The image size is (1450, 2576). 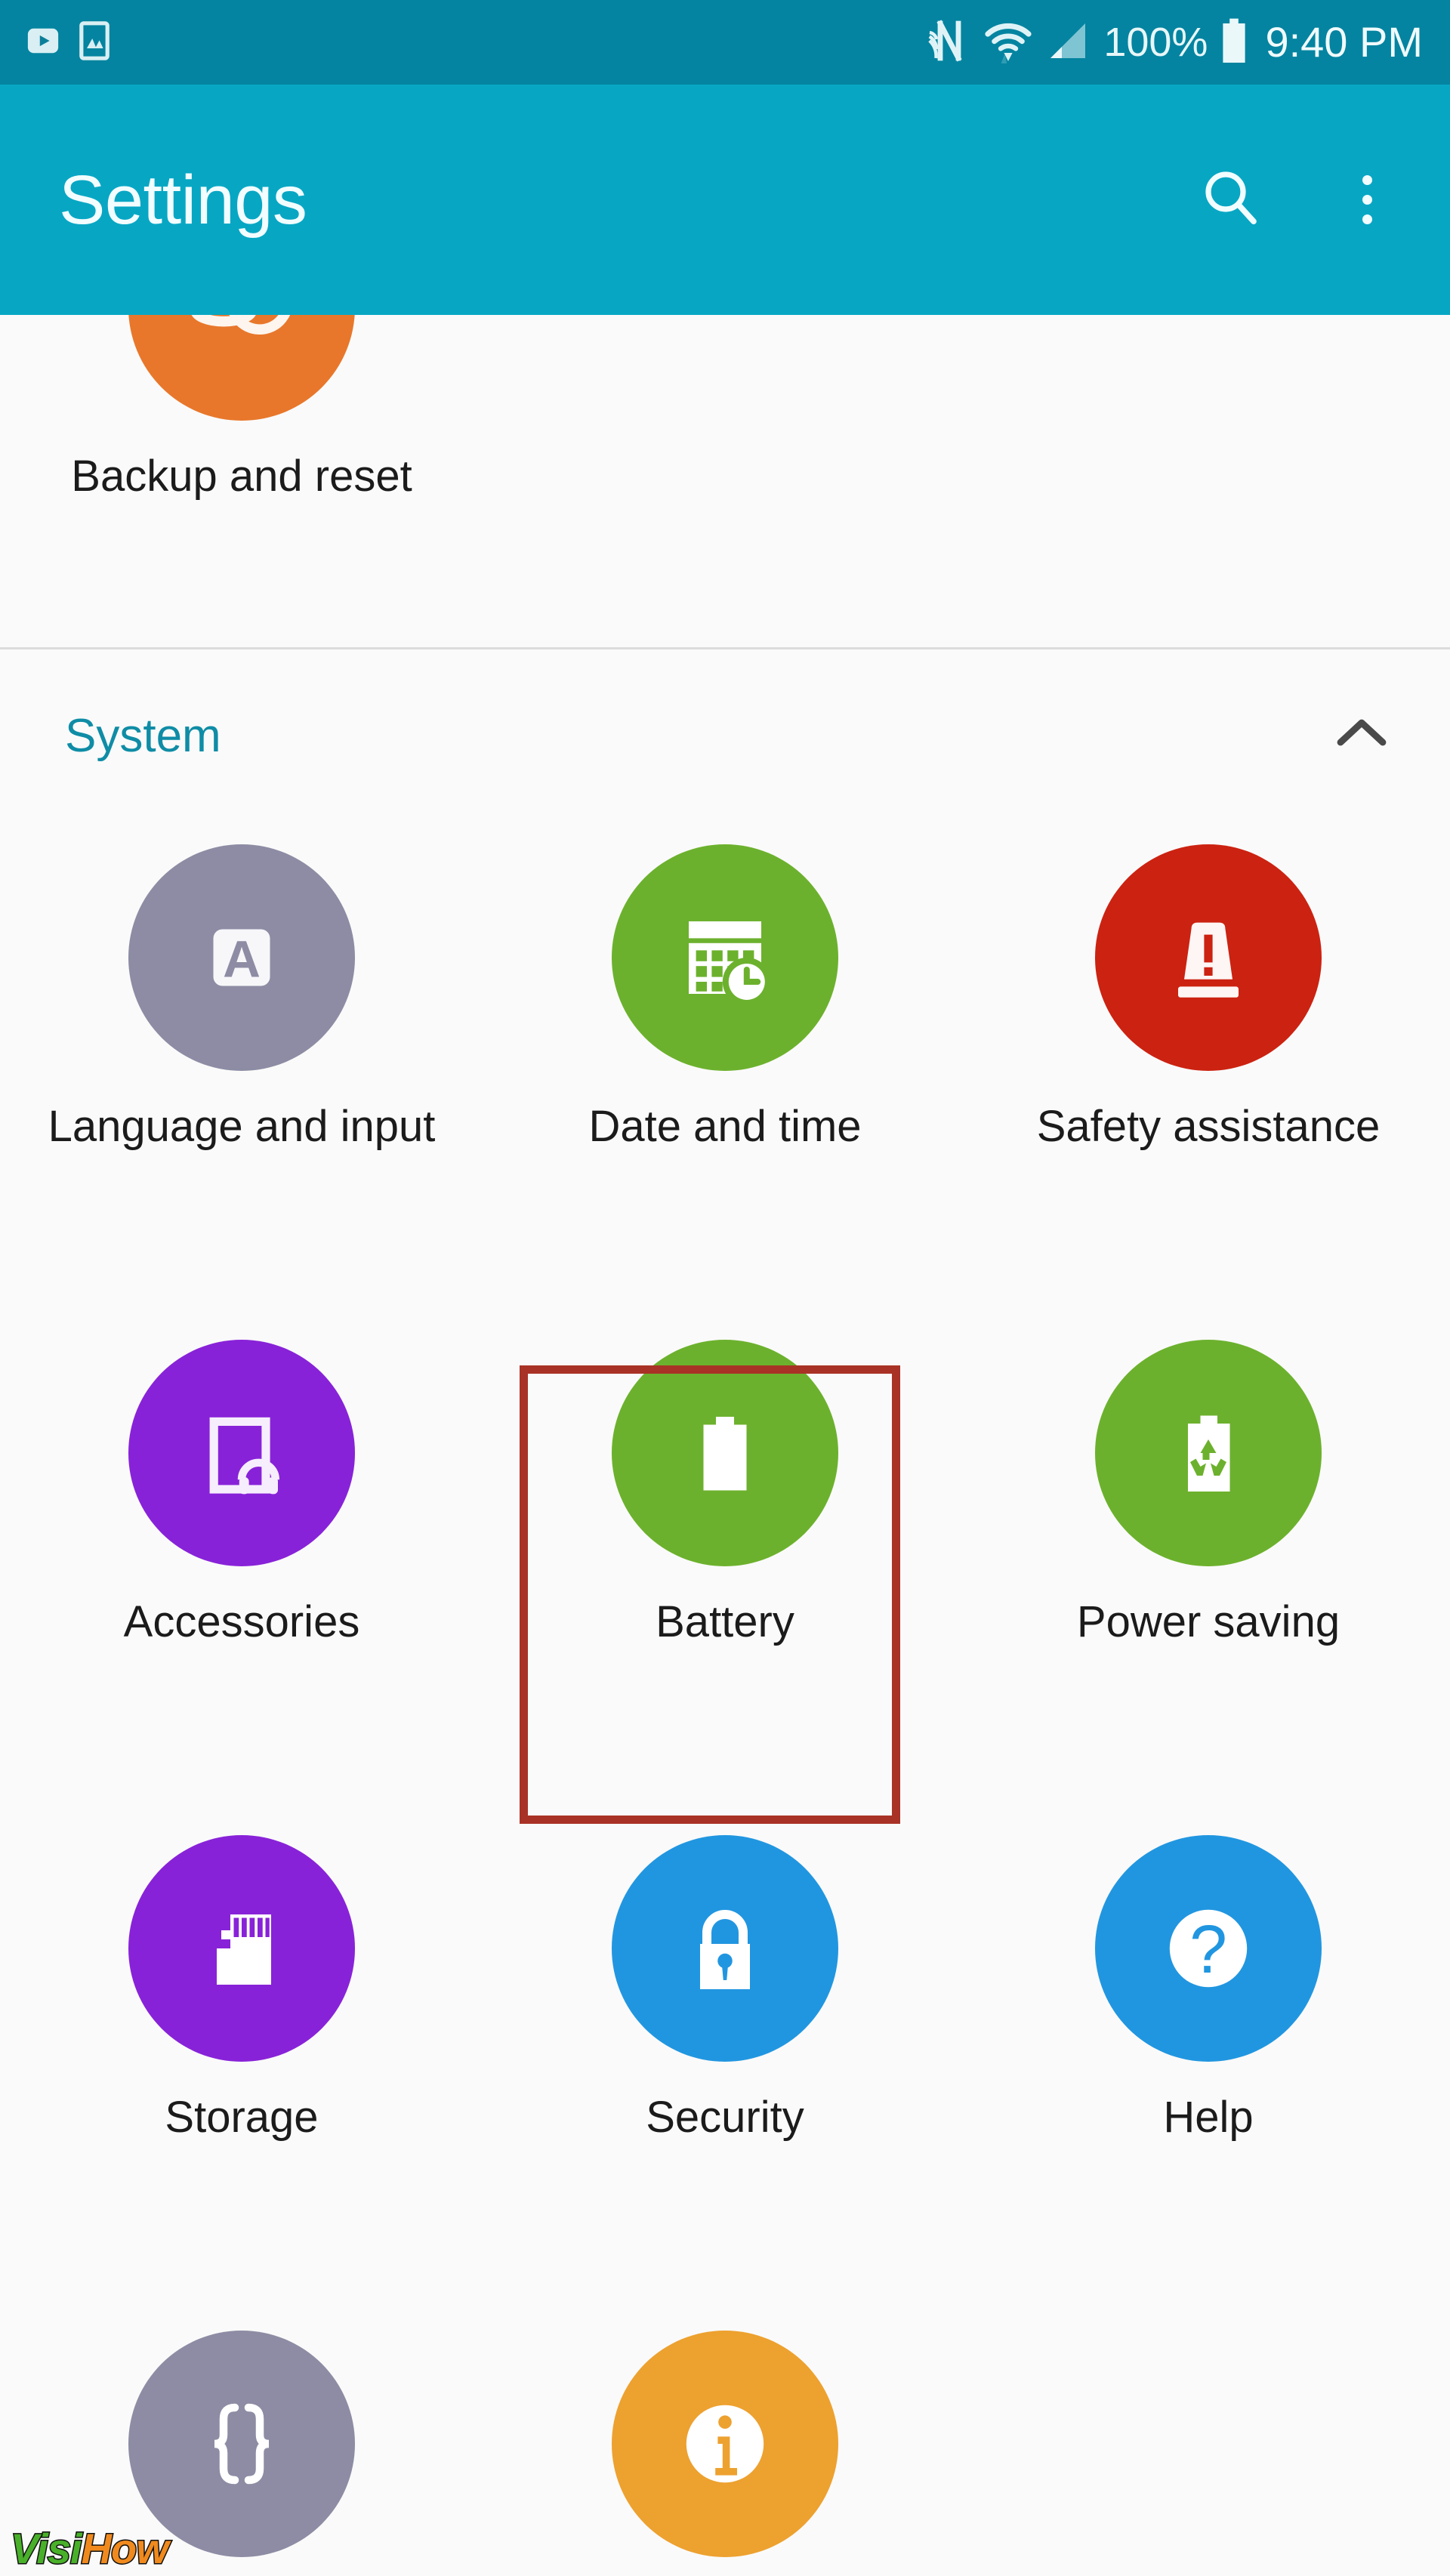 What do you see at coordinates (725, 1621) in the screenshot?
I see `tile-label: Battery` at bounding box center [725, 1621].